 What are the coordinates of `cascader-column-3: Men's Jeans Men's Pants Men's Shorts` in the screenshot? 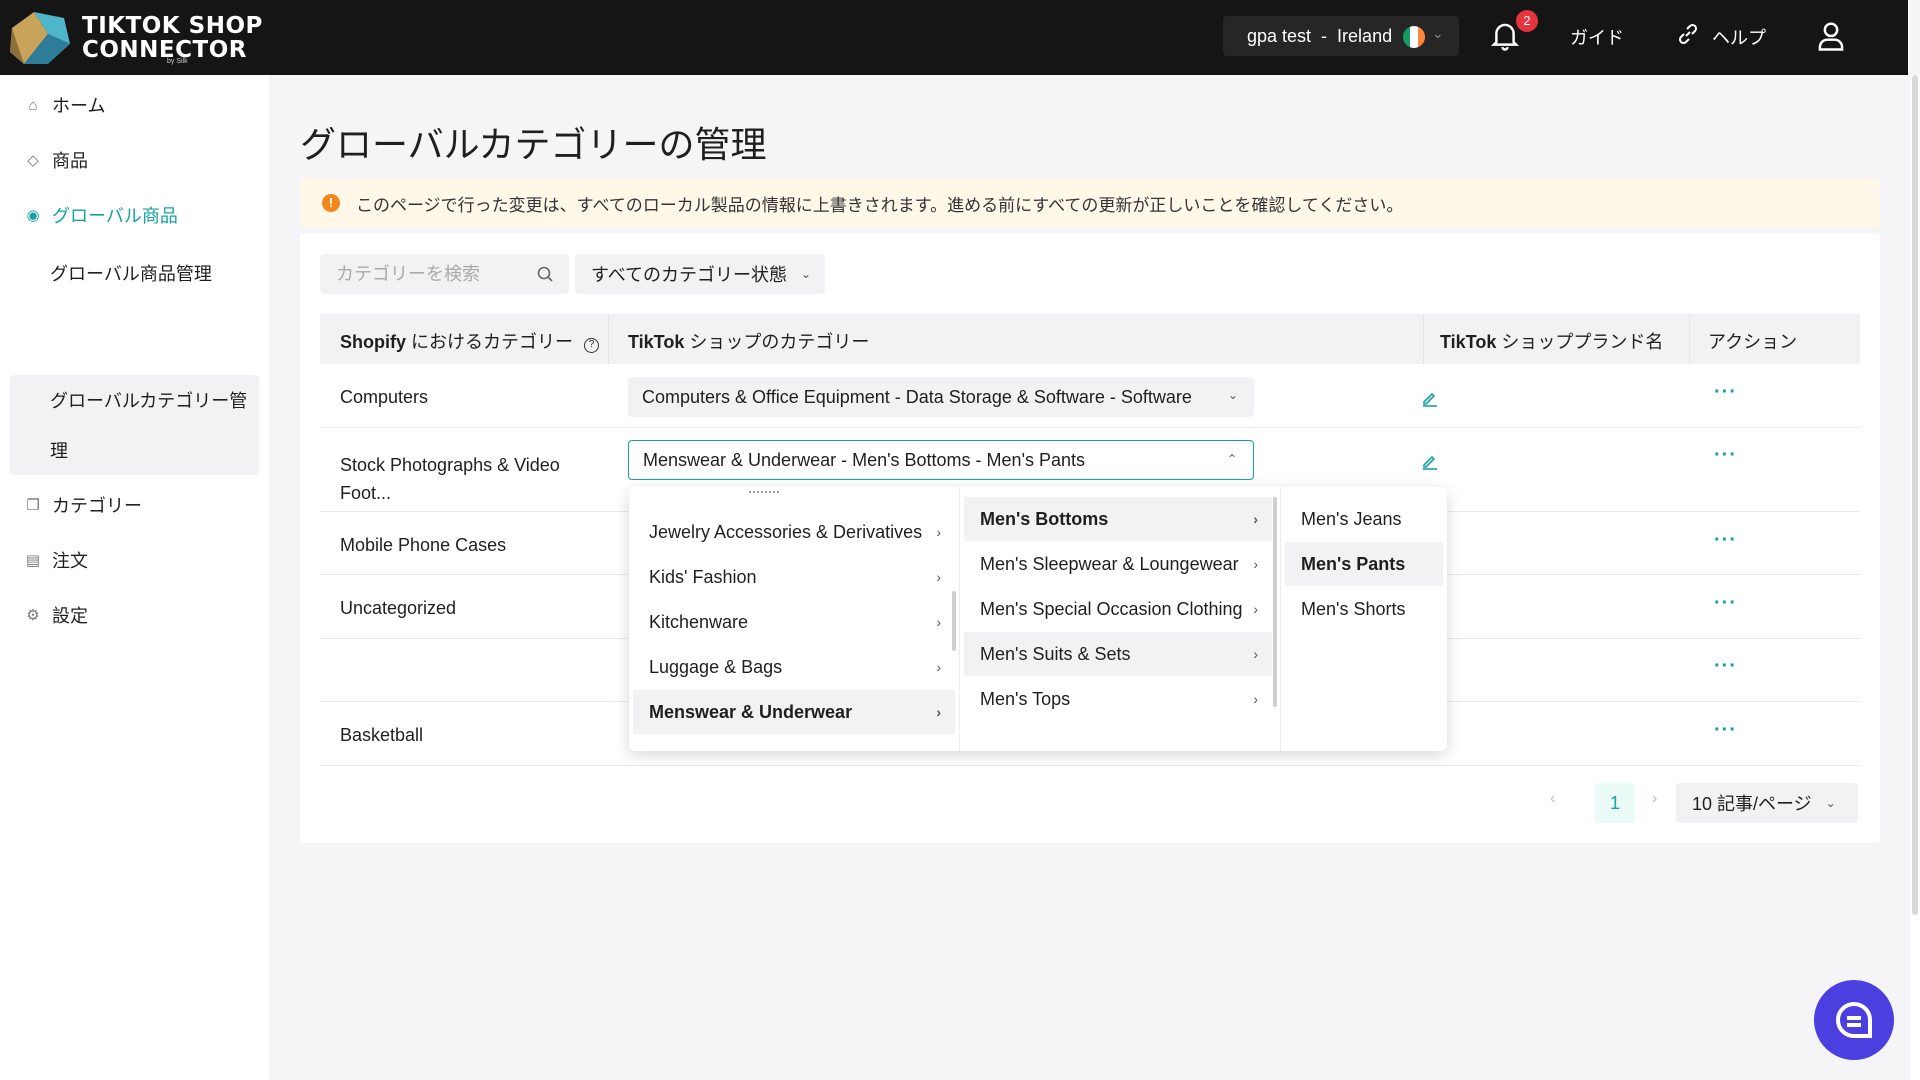 It's located at (1364, 619).